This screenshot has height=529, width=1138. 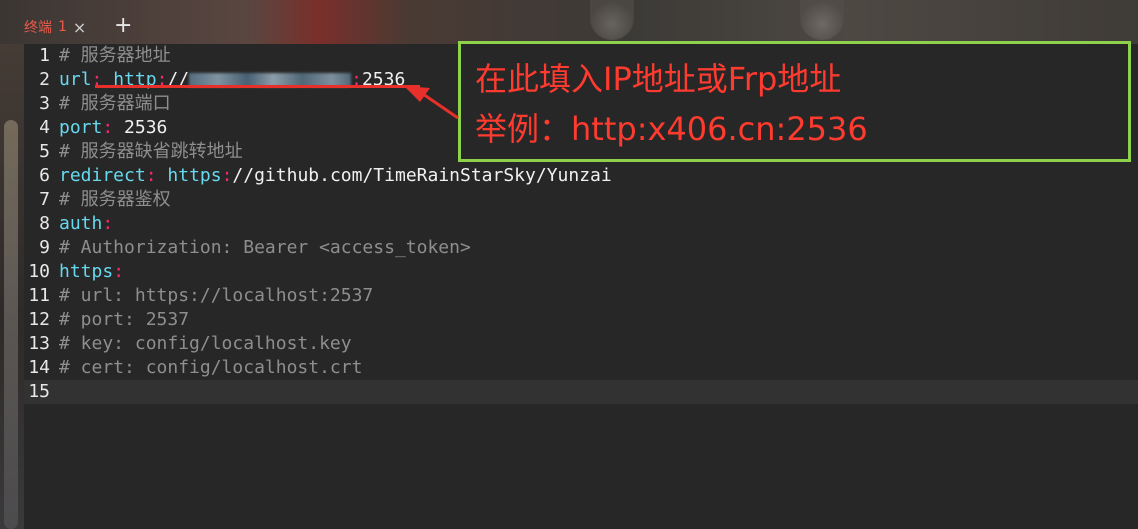 What do you see at coordinates (581, 296) in the screenshot?
I see `code-line: 11 # url: https://localhost:2537` at bounding box center [581, 296].